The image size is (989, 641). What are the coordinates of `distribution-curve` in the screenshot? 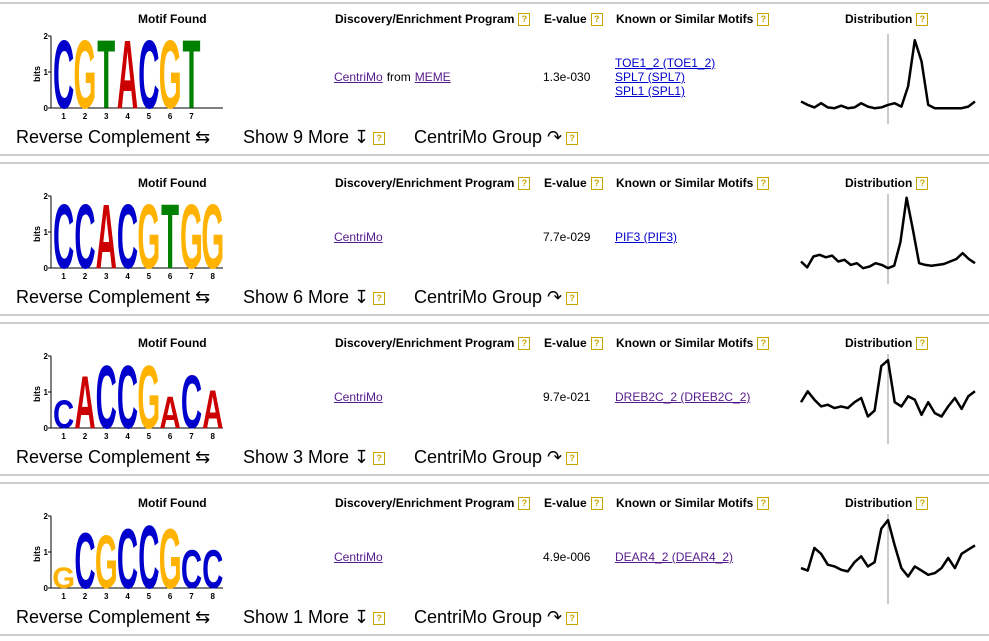 It's located at (888, 559).